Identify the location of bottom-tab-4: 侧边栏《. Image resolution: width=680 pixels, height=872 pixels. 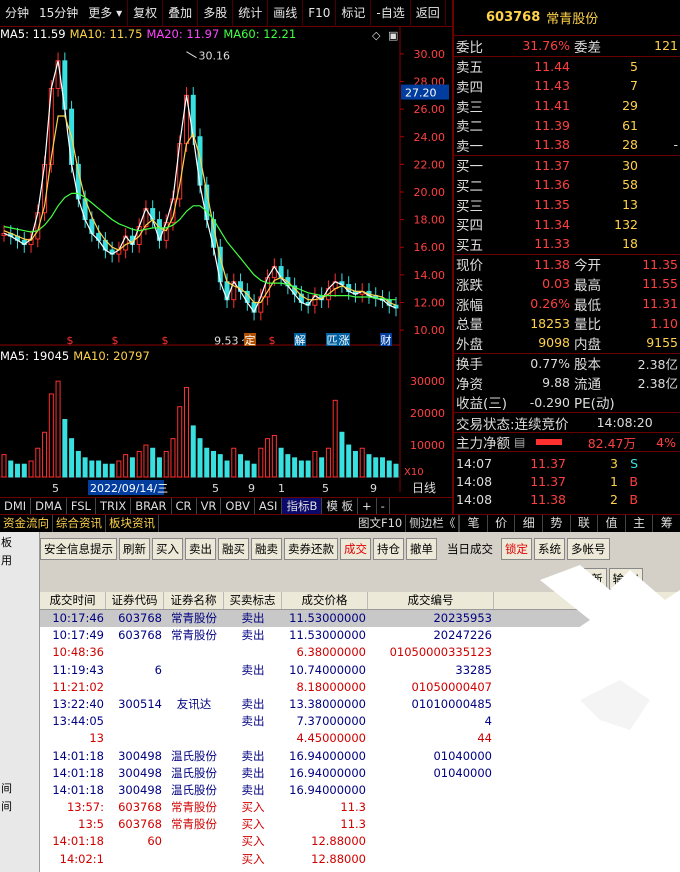
(433, 524).